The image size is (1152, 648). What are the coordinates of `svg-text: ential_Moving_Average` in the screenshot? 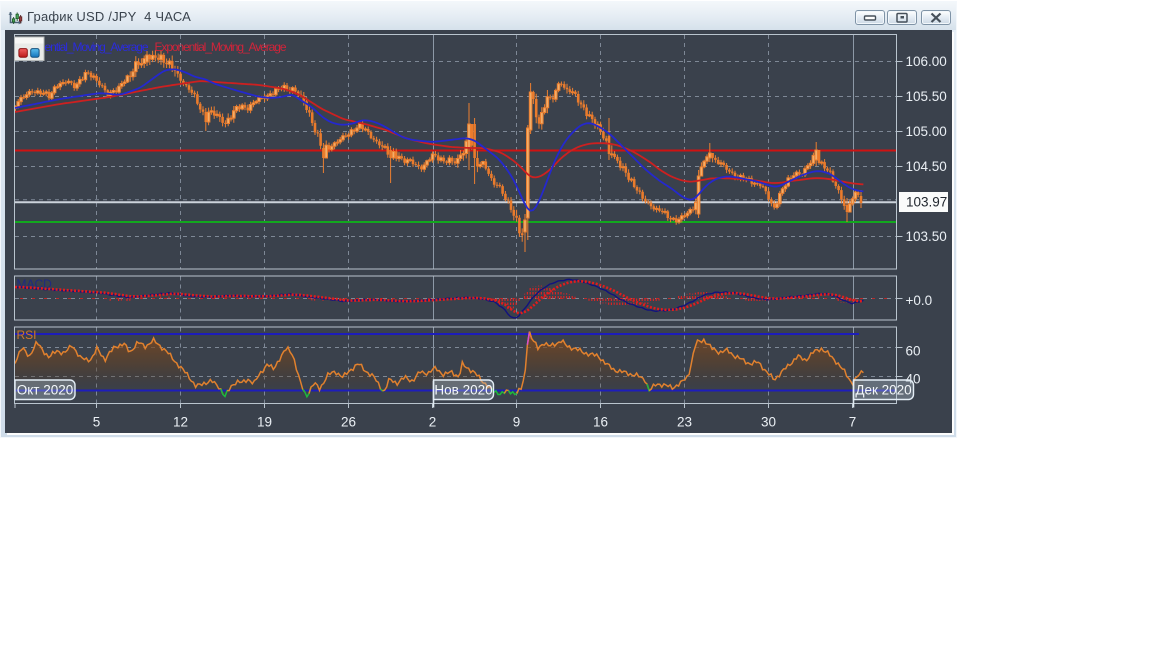 It's located at (97, 47).